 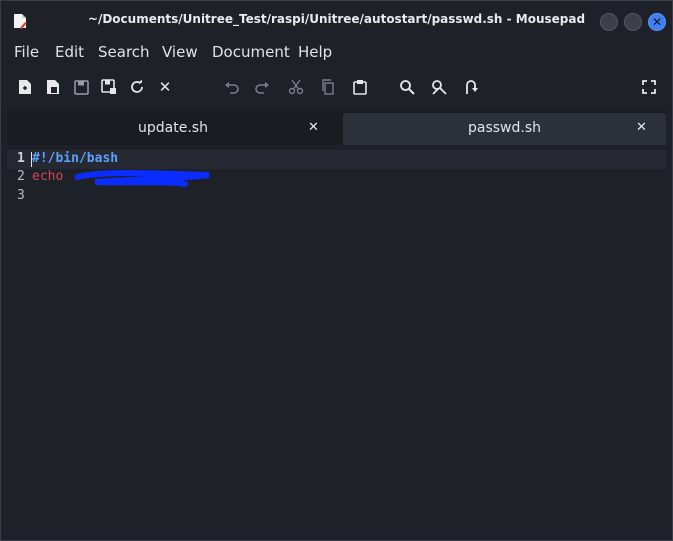 What do you see at coordinates (262, 87) in the screenshot?
I see `redo-icon` at bounding box center [262, 87].